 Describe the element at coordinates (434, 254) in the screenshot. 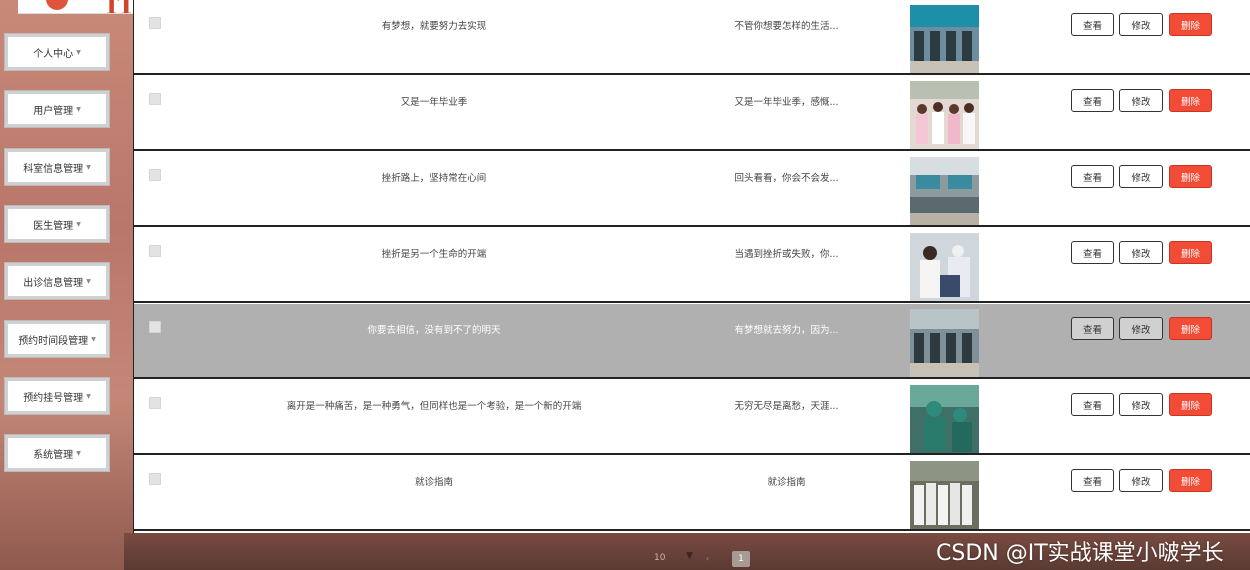

I see `row-title: 挫折是另一个生命的开端` at that location.